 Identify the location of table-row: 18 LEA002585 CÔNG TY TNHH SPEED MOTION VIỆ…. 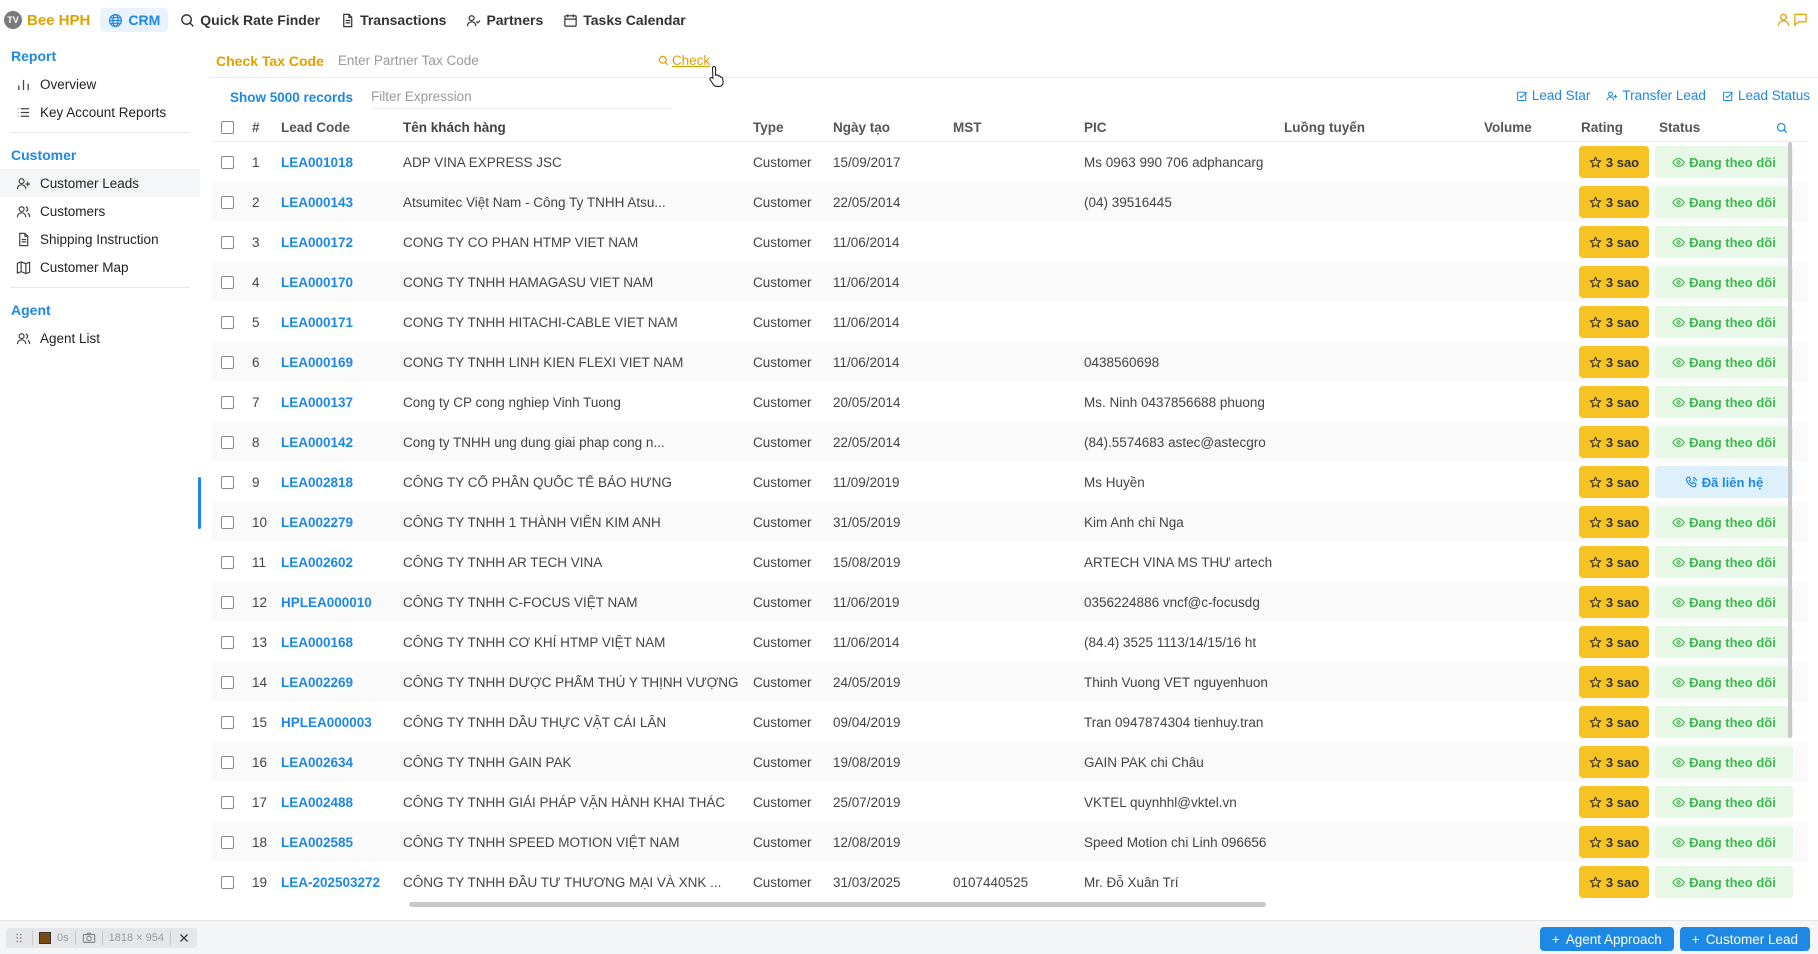
(1010, 842).